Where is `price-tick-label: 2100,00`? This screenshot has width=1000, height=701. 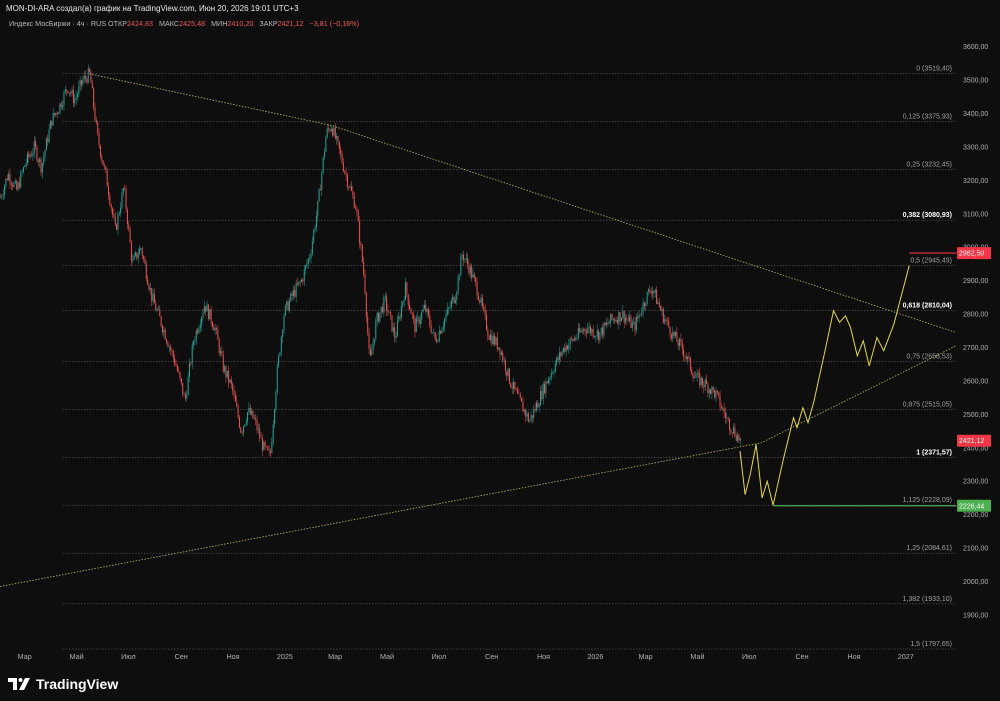 price-tick-label: 2100,00 is located at coordinates (975, 549).